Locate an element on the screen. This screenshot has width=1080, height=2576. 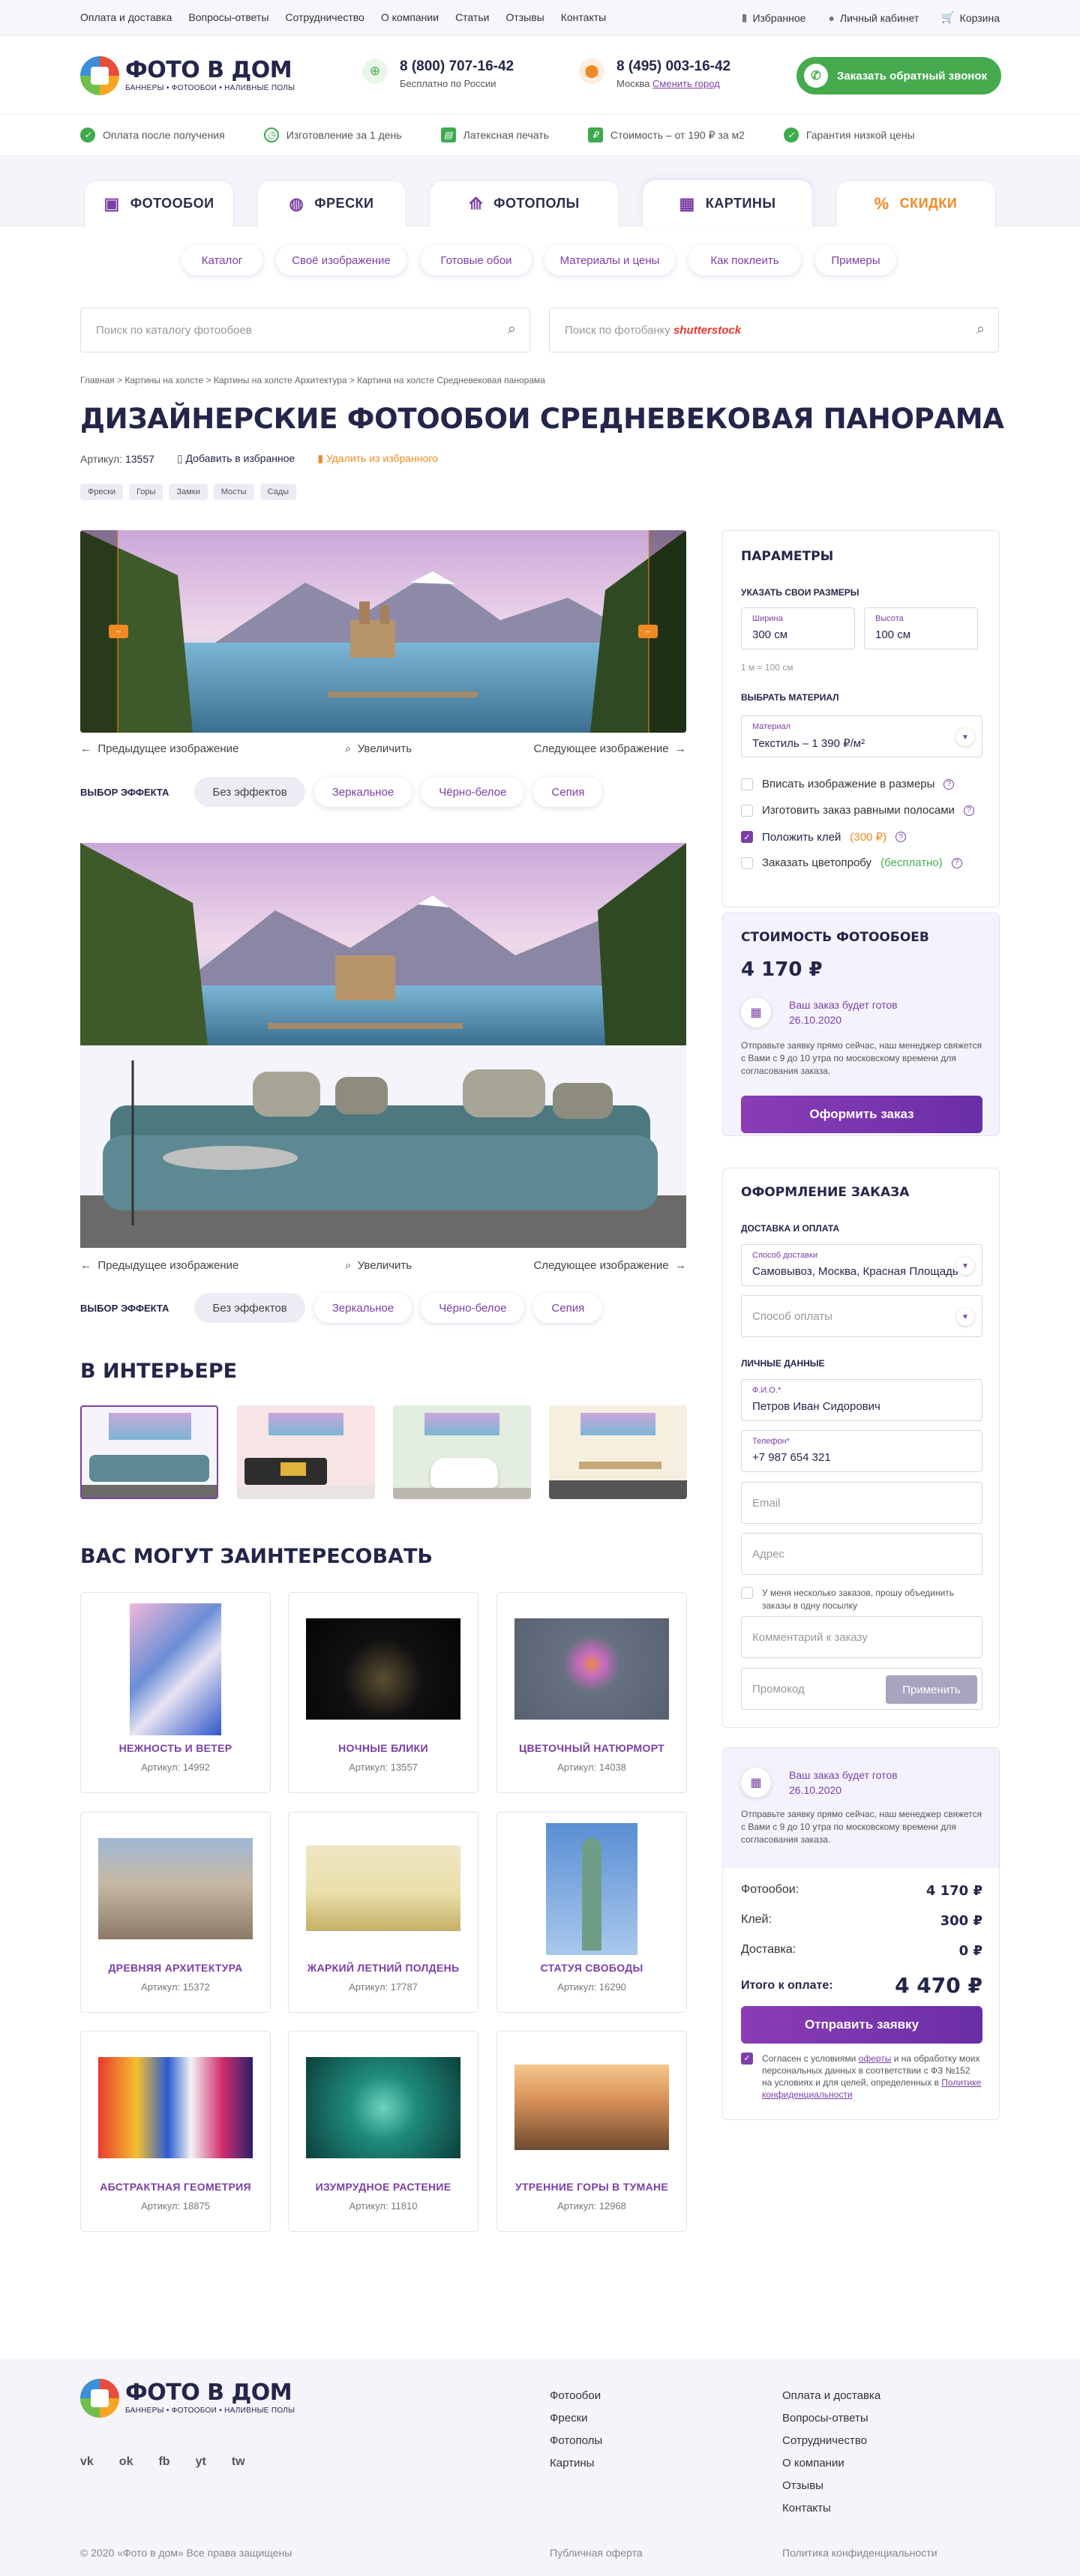
youtube-icon: yt is located at coordinates (201, 2462).